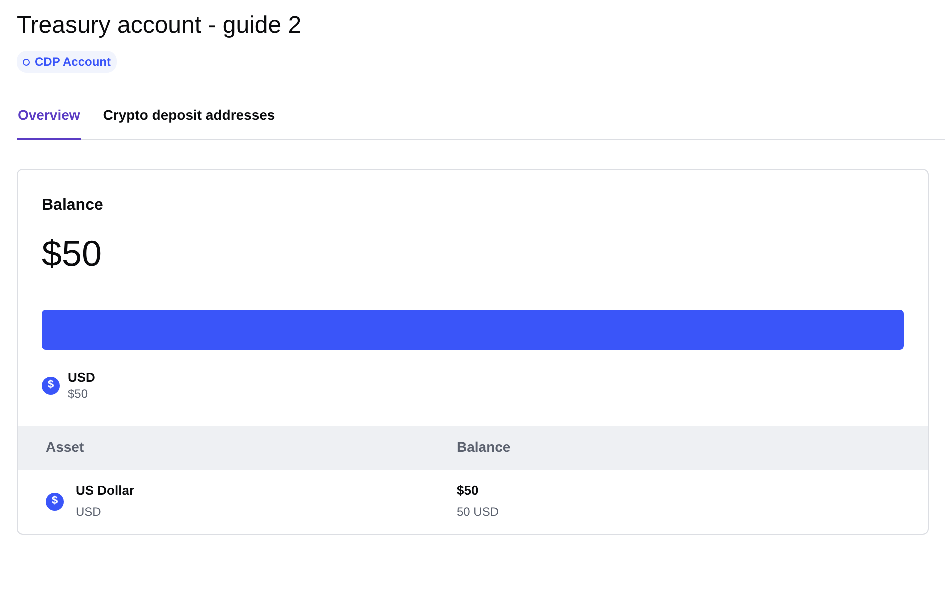 This screenshot has width=945, height=590. I want to click on asset-name: USD, so click(82, 378).